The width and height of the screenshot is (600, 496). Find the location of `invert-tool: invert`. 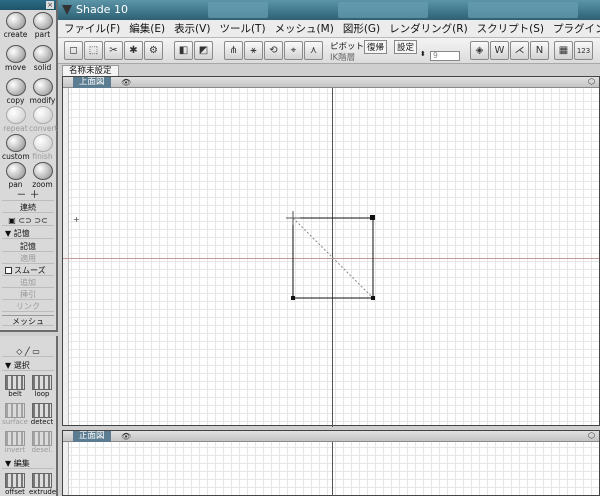

invert-tool: invert is located at coordinates (15, 443).